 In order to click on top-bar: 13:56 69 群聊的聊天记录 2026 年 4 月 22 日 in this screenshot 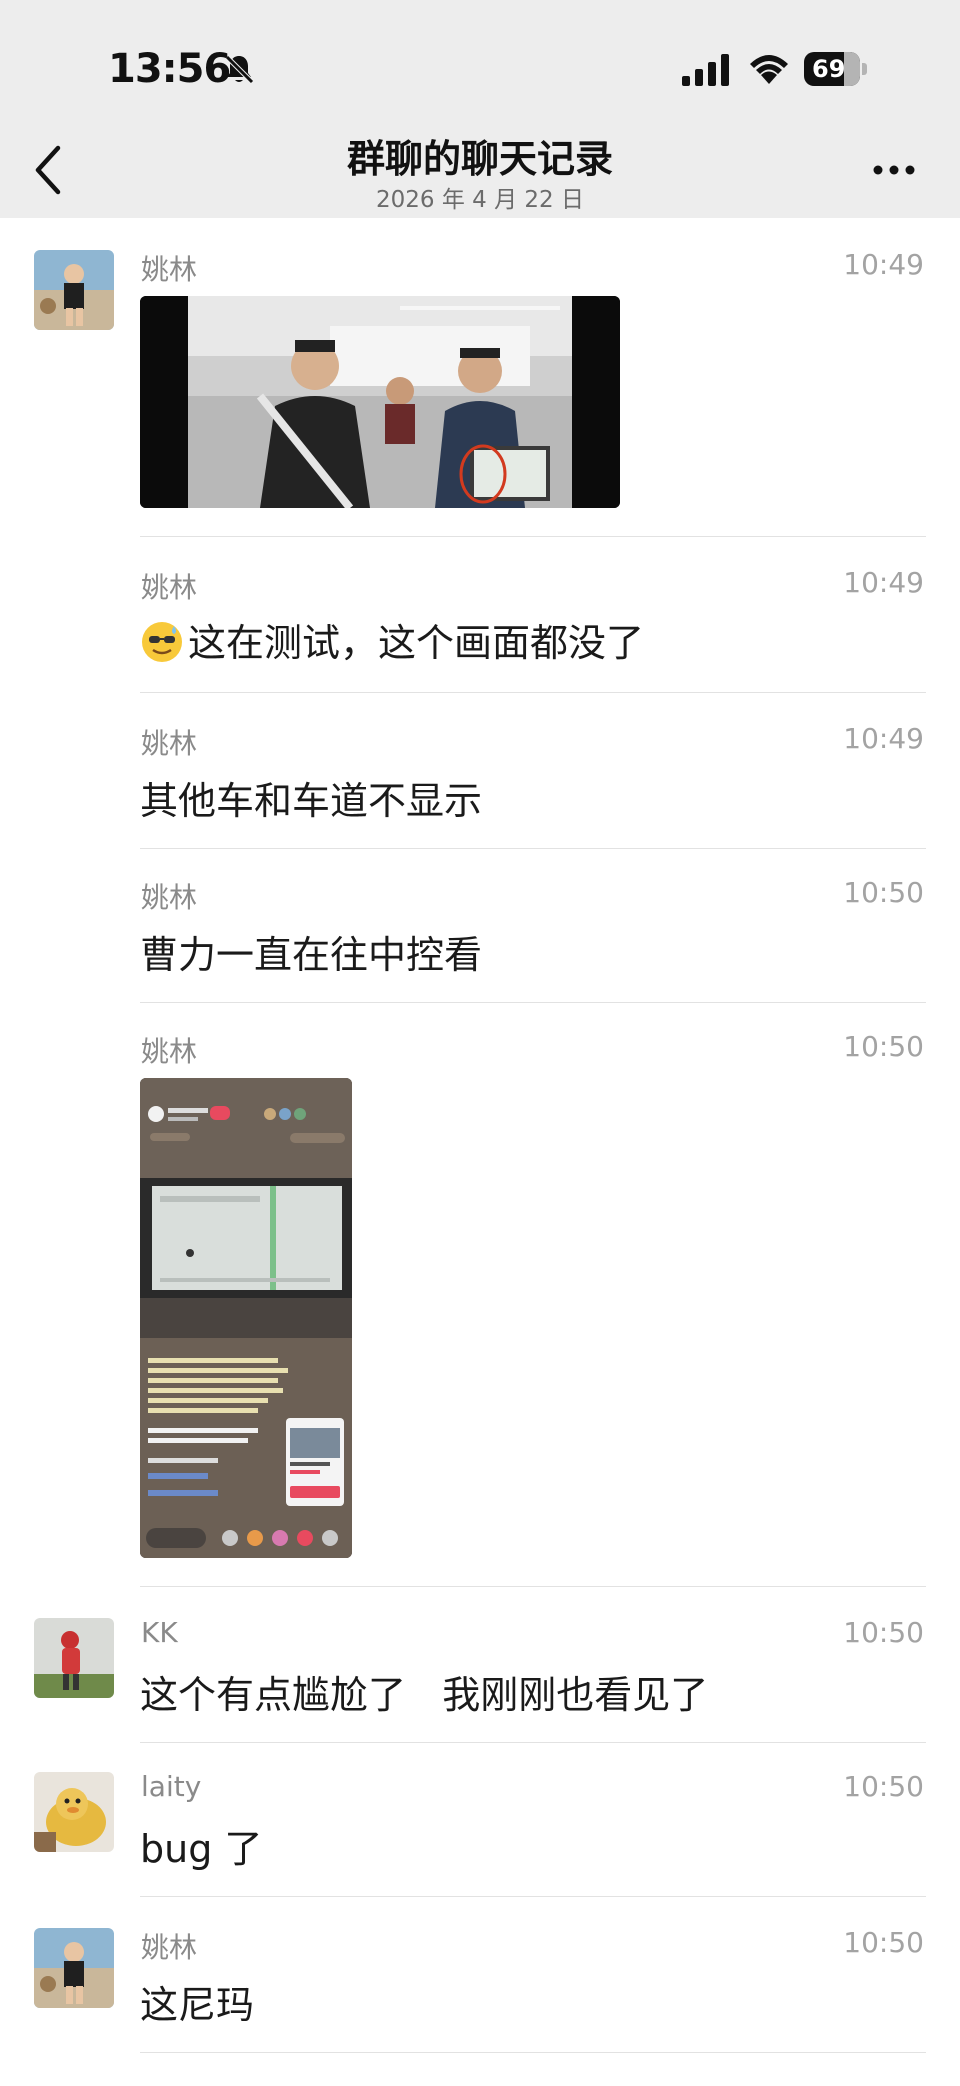, I will do `click(480, 109)`.